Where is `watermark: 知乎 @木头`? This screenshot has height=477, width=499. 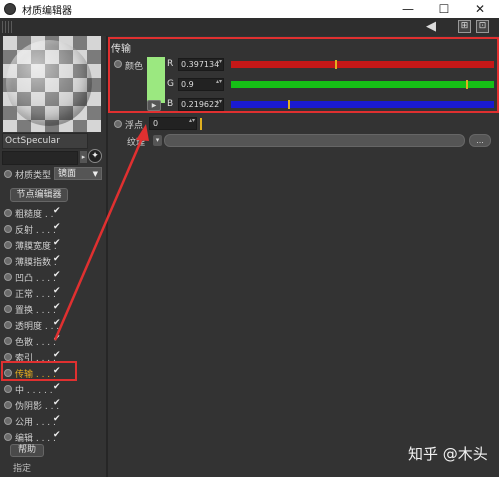
watermark: 知乎 @木头 is located at coordinates (448, 454).